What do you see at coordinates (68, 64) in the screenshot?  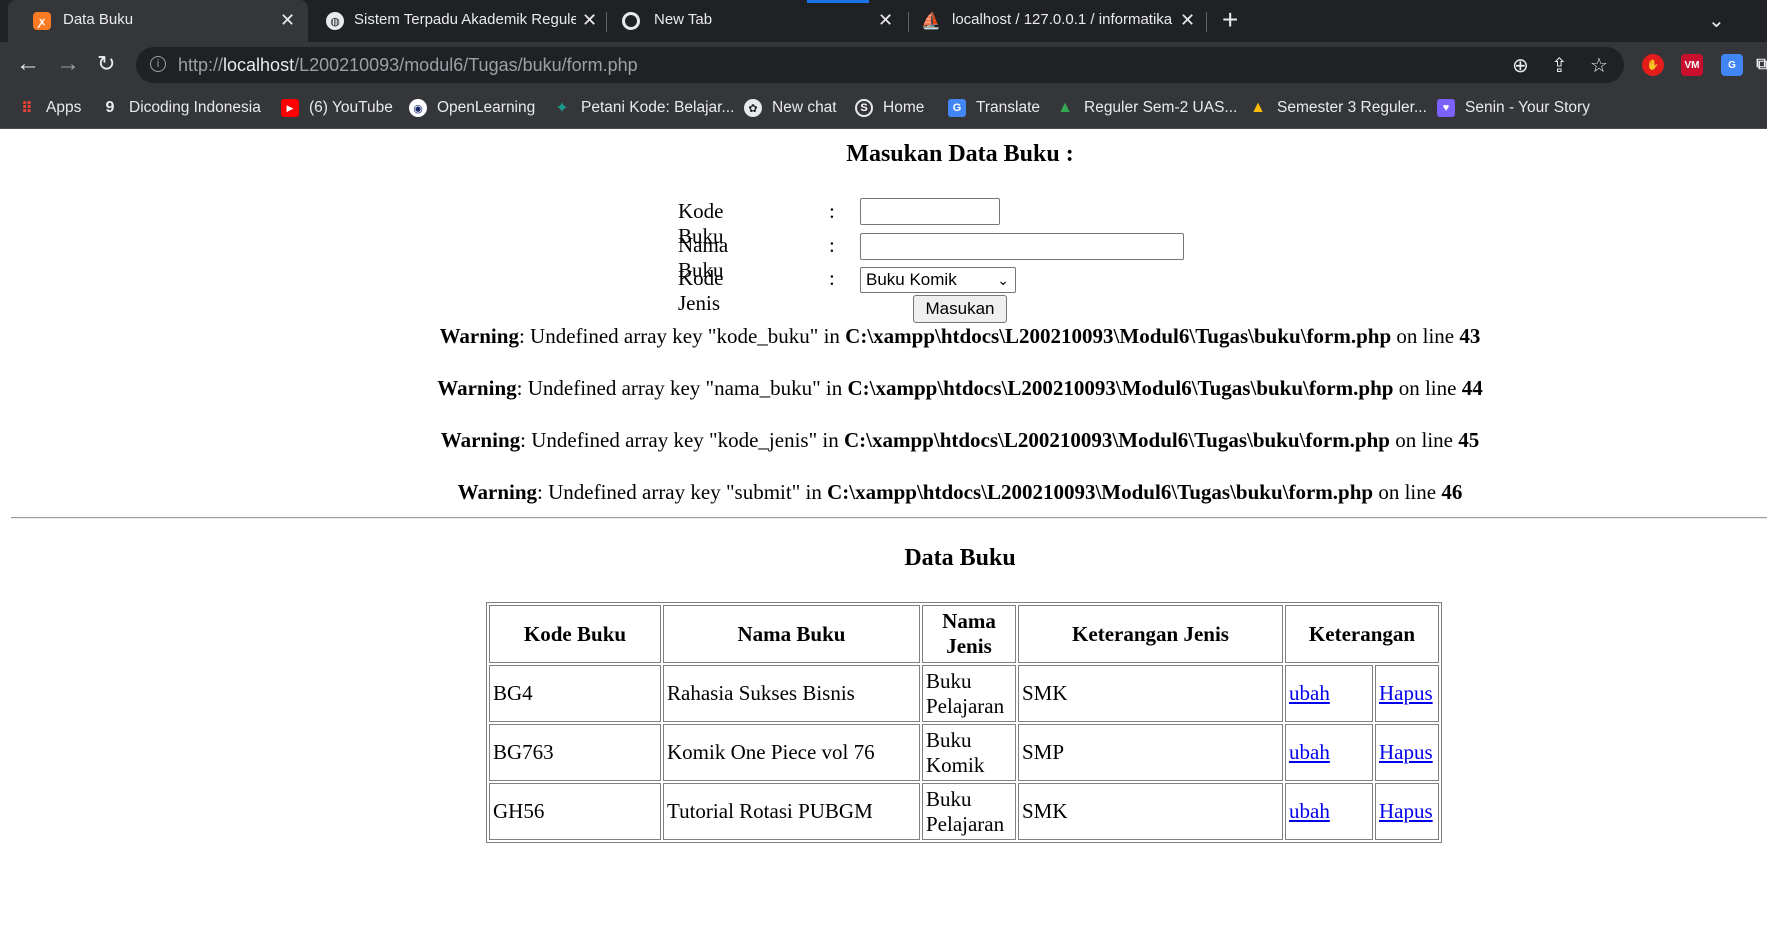 I see `forward-arrow-icon: →` at bounding box center [68, 64].